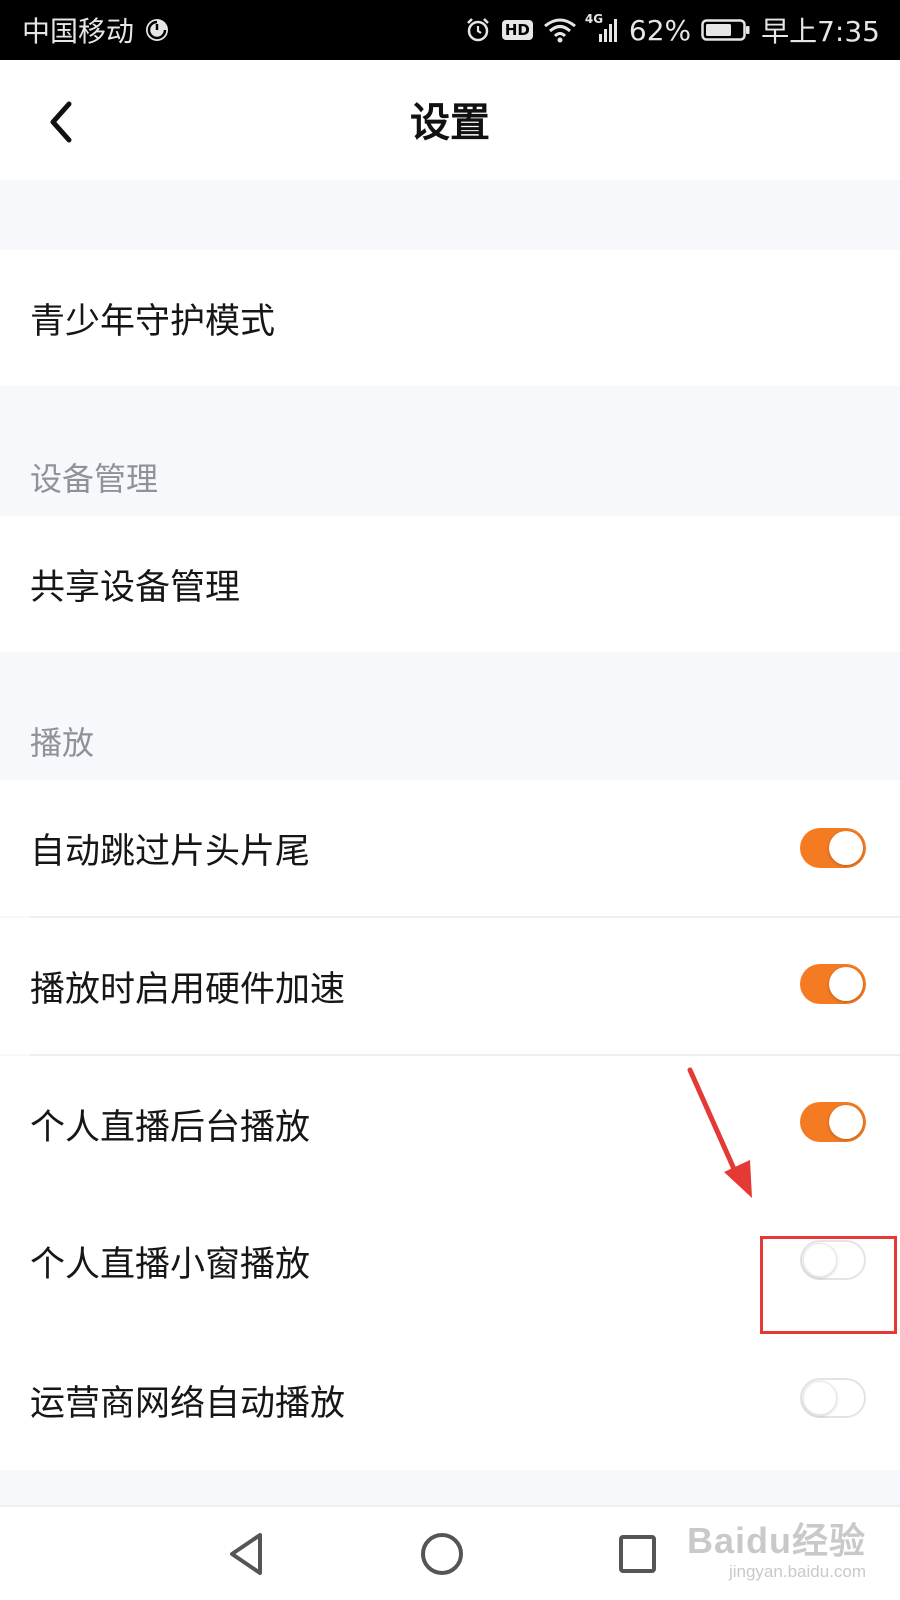 Image resolution: width=900 pixels, height=1600 pixels. Describe the element at coordinates (247, 1558) in the screenshot. I see `back-triangle-icon` at that location.